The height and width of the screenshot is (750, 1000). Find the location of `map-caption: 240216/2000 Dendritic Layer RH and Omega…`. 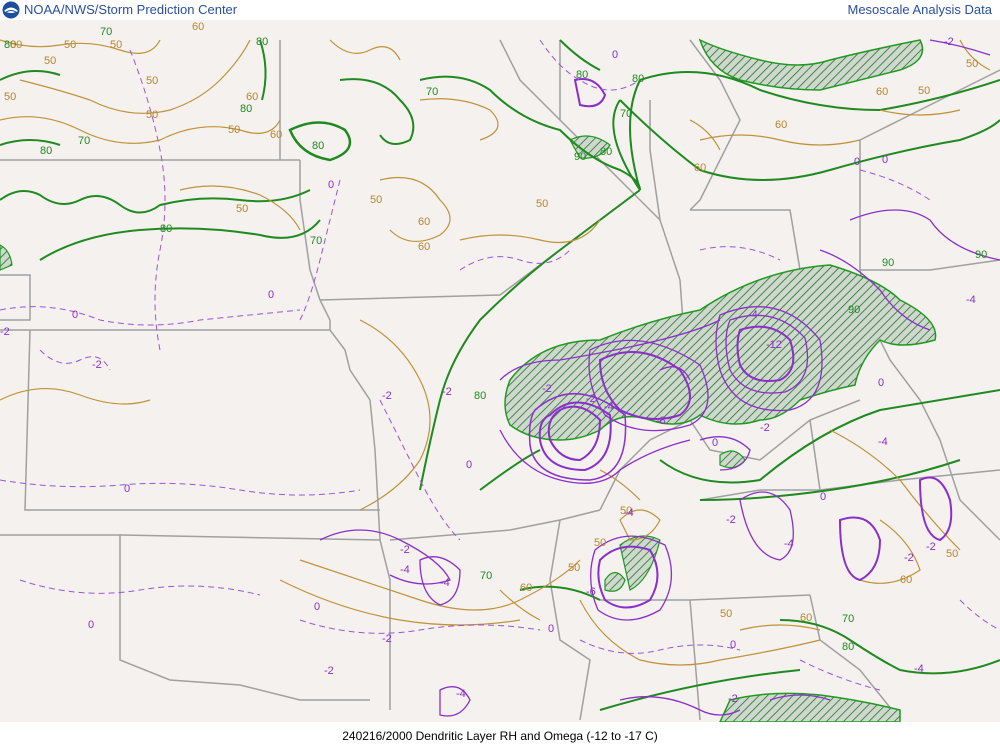

map-caption: 240216/2000 Dendritic Layer RH and Omega… is located at coordinates (500, 736).